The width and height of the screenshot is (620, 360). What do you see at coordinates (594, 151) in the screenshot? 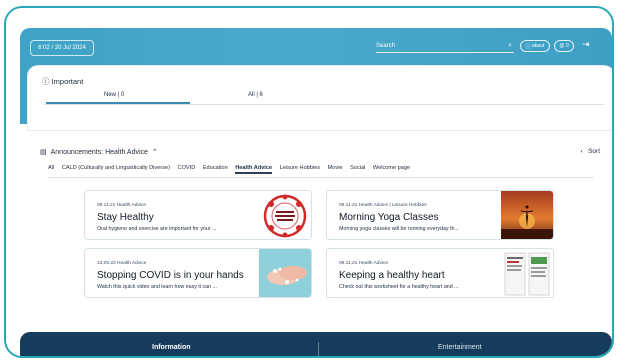
I see `sort-label: Sort` at bounding box center [594, 151].